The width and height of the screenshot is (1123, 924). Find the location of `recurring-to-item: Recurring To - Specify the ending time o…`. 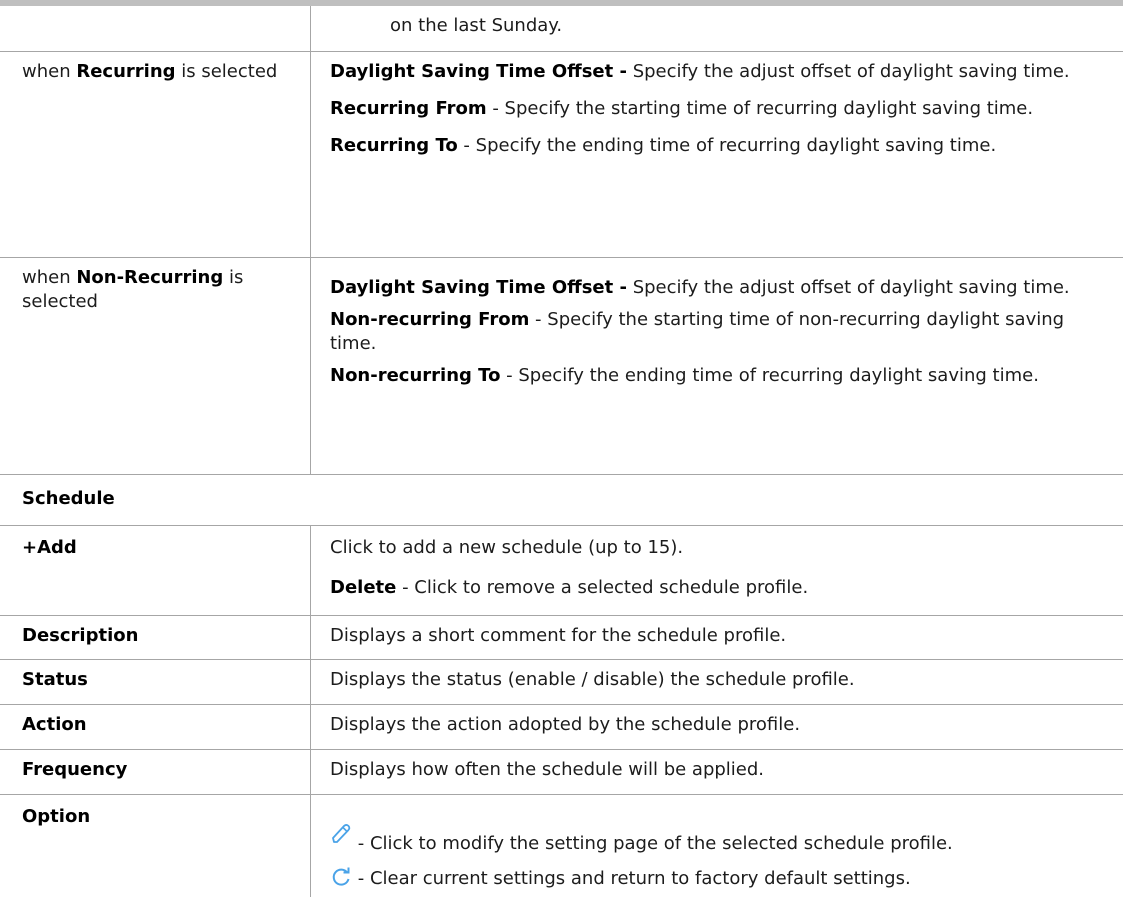

recurring-to-item: Recurring To - Specify the ending time o… is located at coordinates (663, 145).